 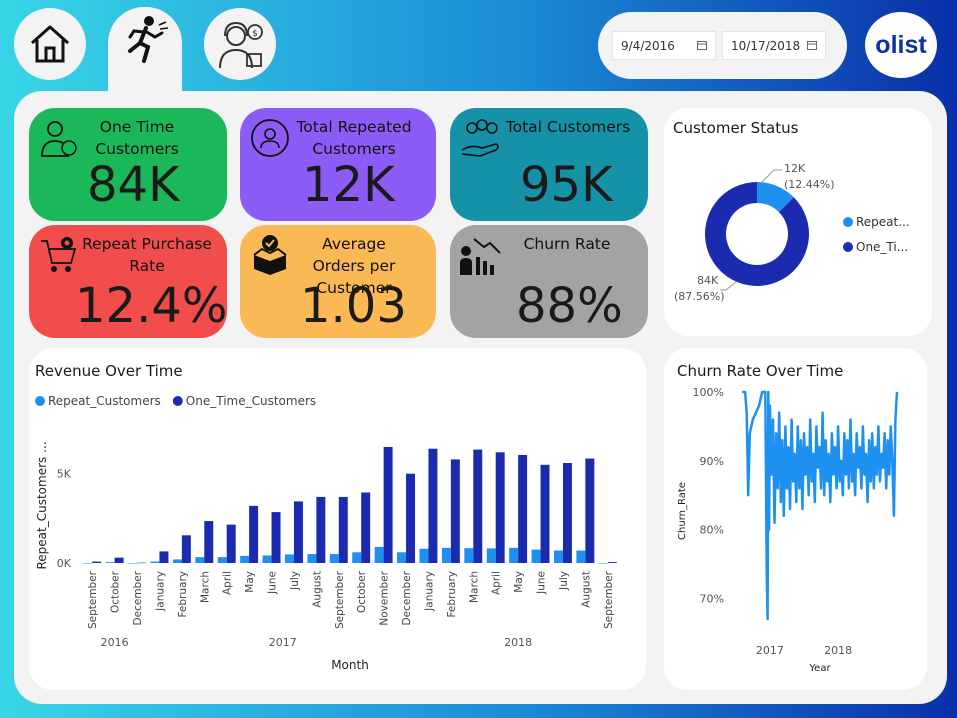 What do you see at coordinates (160, 591) in the screenshot?
I see `x-tick-label: January` at bounding box center [160, 591].